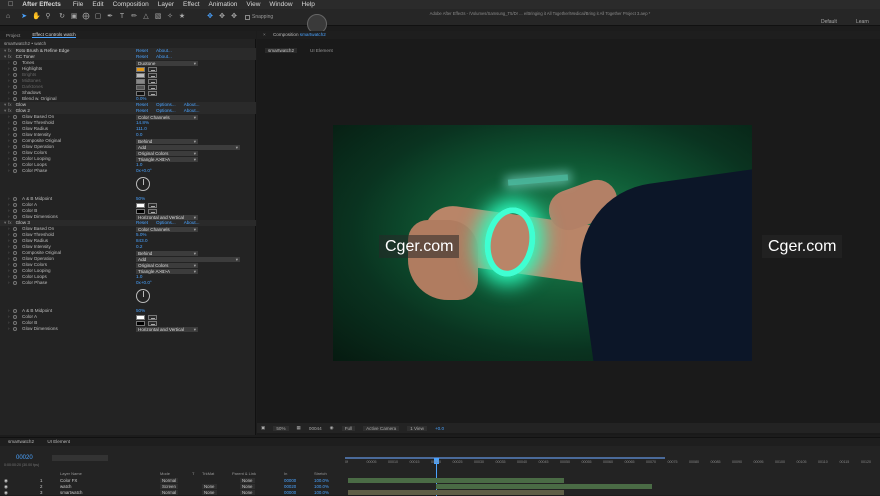 The height and width of the screenshot is (496, 880). I want to click on axis-view-icon: ✥, so click(234, 17).